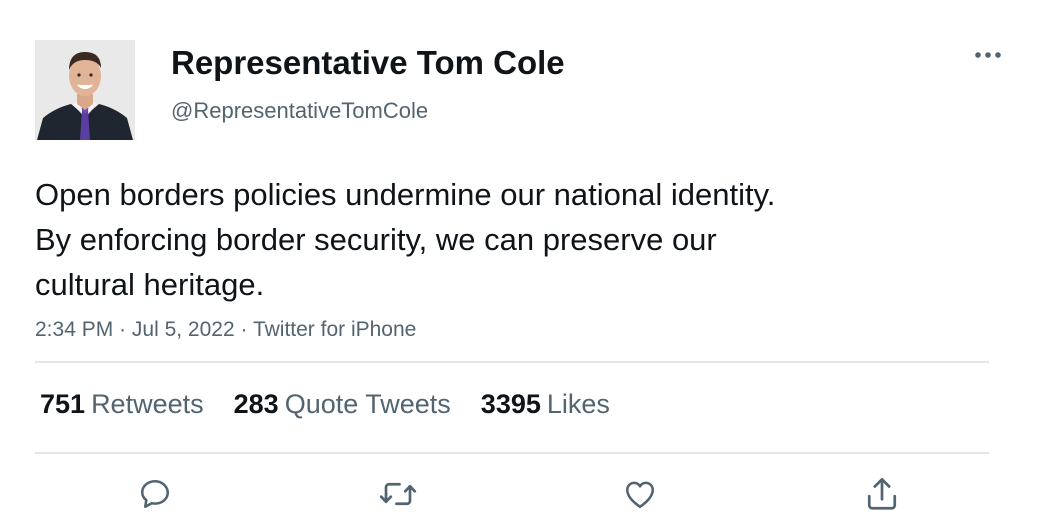 The image size is (1050, 525). I want to click on more-options-button, so click(988, 55).